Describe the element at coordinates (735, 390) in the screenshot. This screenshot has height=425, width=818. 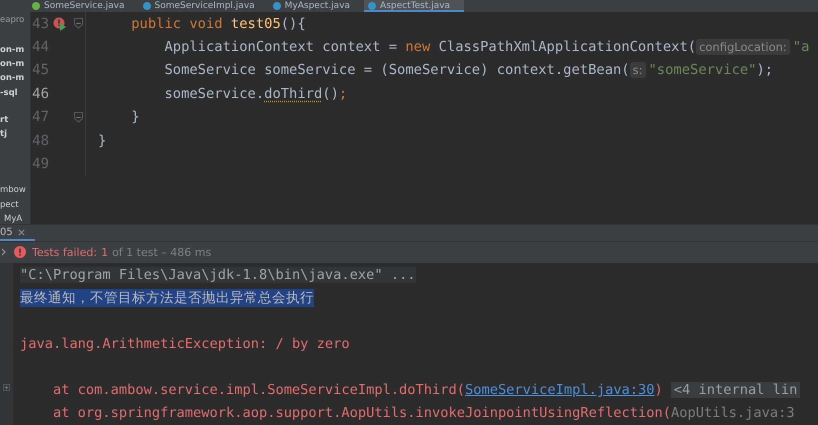
I see `folded-frames-label: <4 internal lin` at that location.